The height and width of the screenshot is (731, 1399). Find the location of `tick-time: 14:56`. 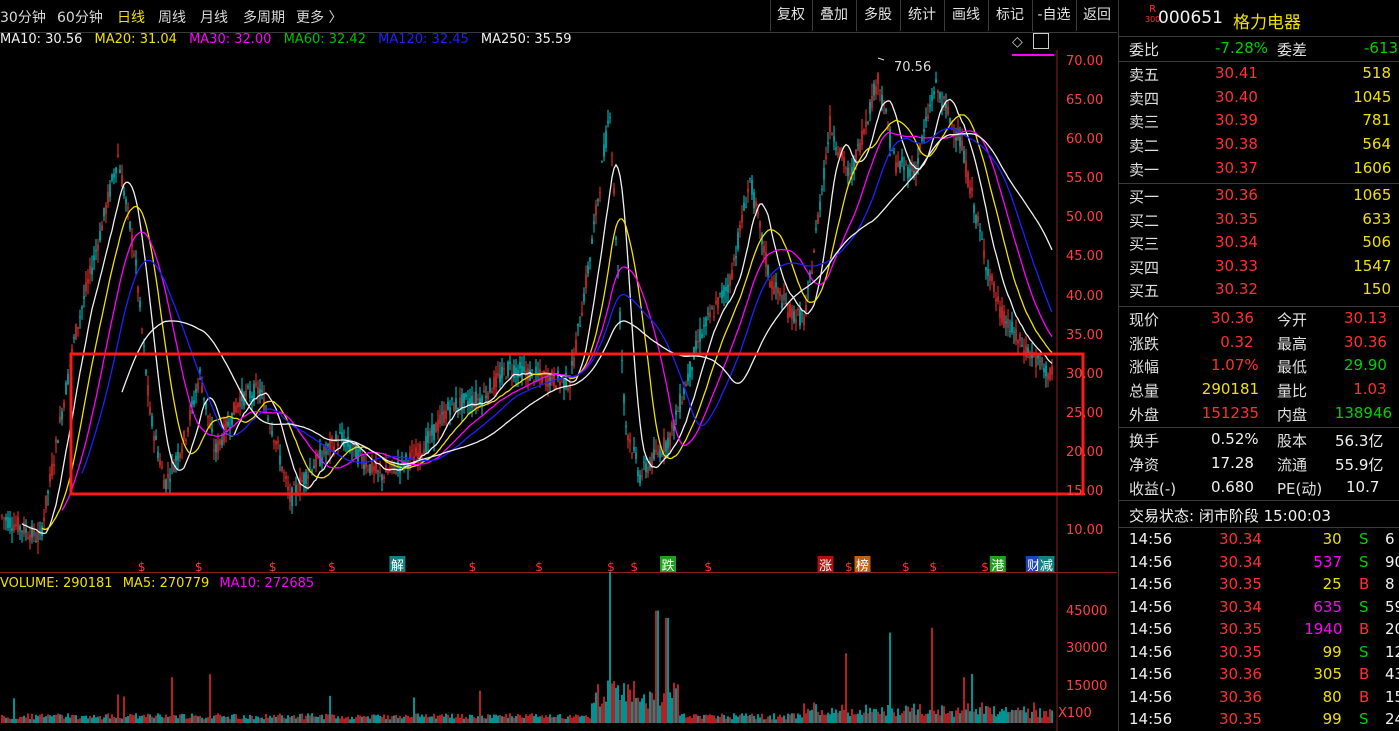

tick-time: 14:56 is located at coordinates (1151, 606).